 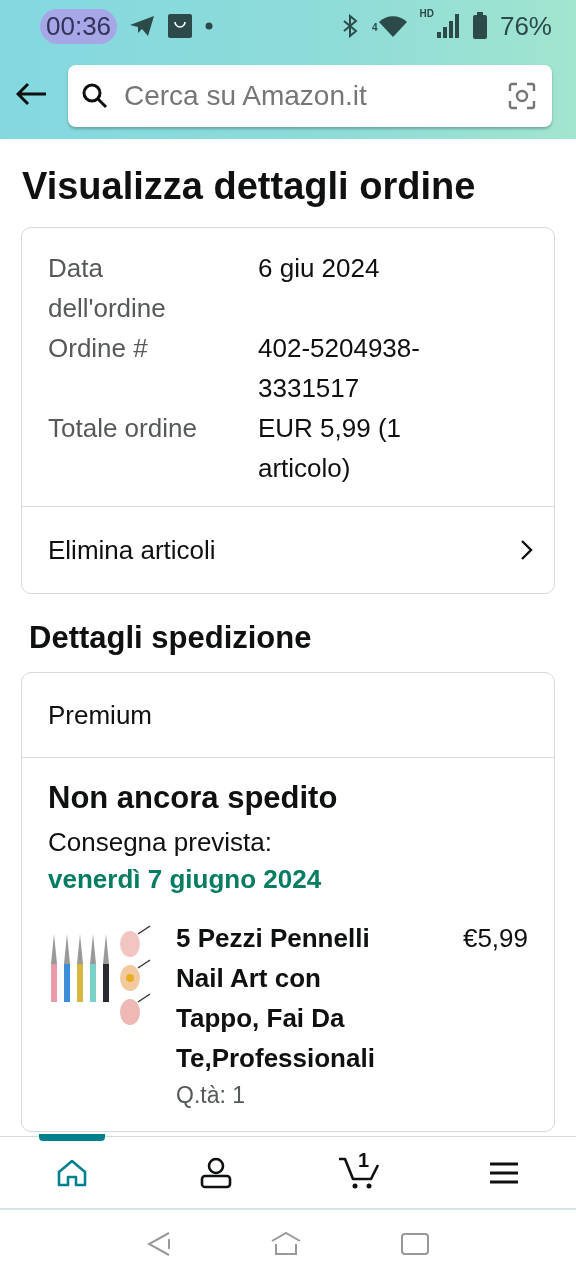 What do you see at coordinates (364, 1160) in the screenshot?
I see `cart-count: 1` at bounding box center [364, 1160].